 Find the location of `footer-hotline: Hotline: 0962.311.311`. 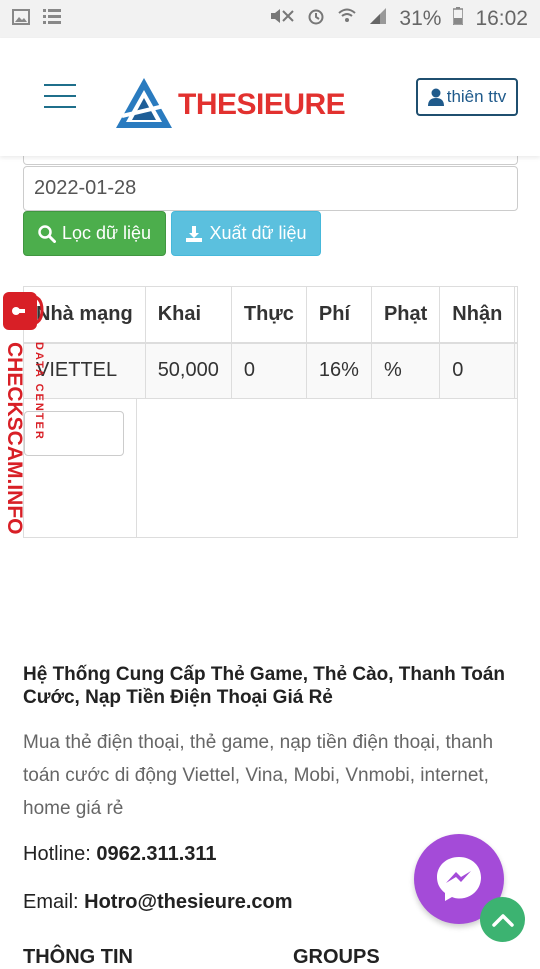

footer-hotline: Hotline: 0962.311.311 is located at coordinates (120, 854).